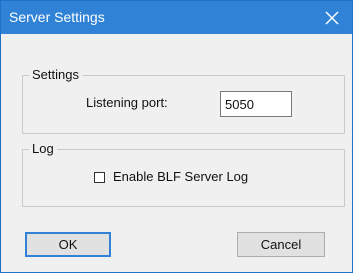 The image size is (353, 273). What do you see at coordinates (256, 104) in the screenshot?
I see `listening-port-input` at bounding box center [256, 104].